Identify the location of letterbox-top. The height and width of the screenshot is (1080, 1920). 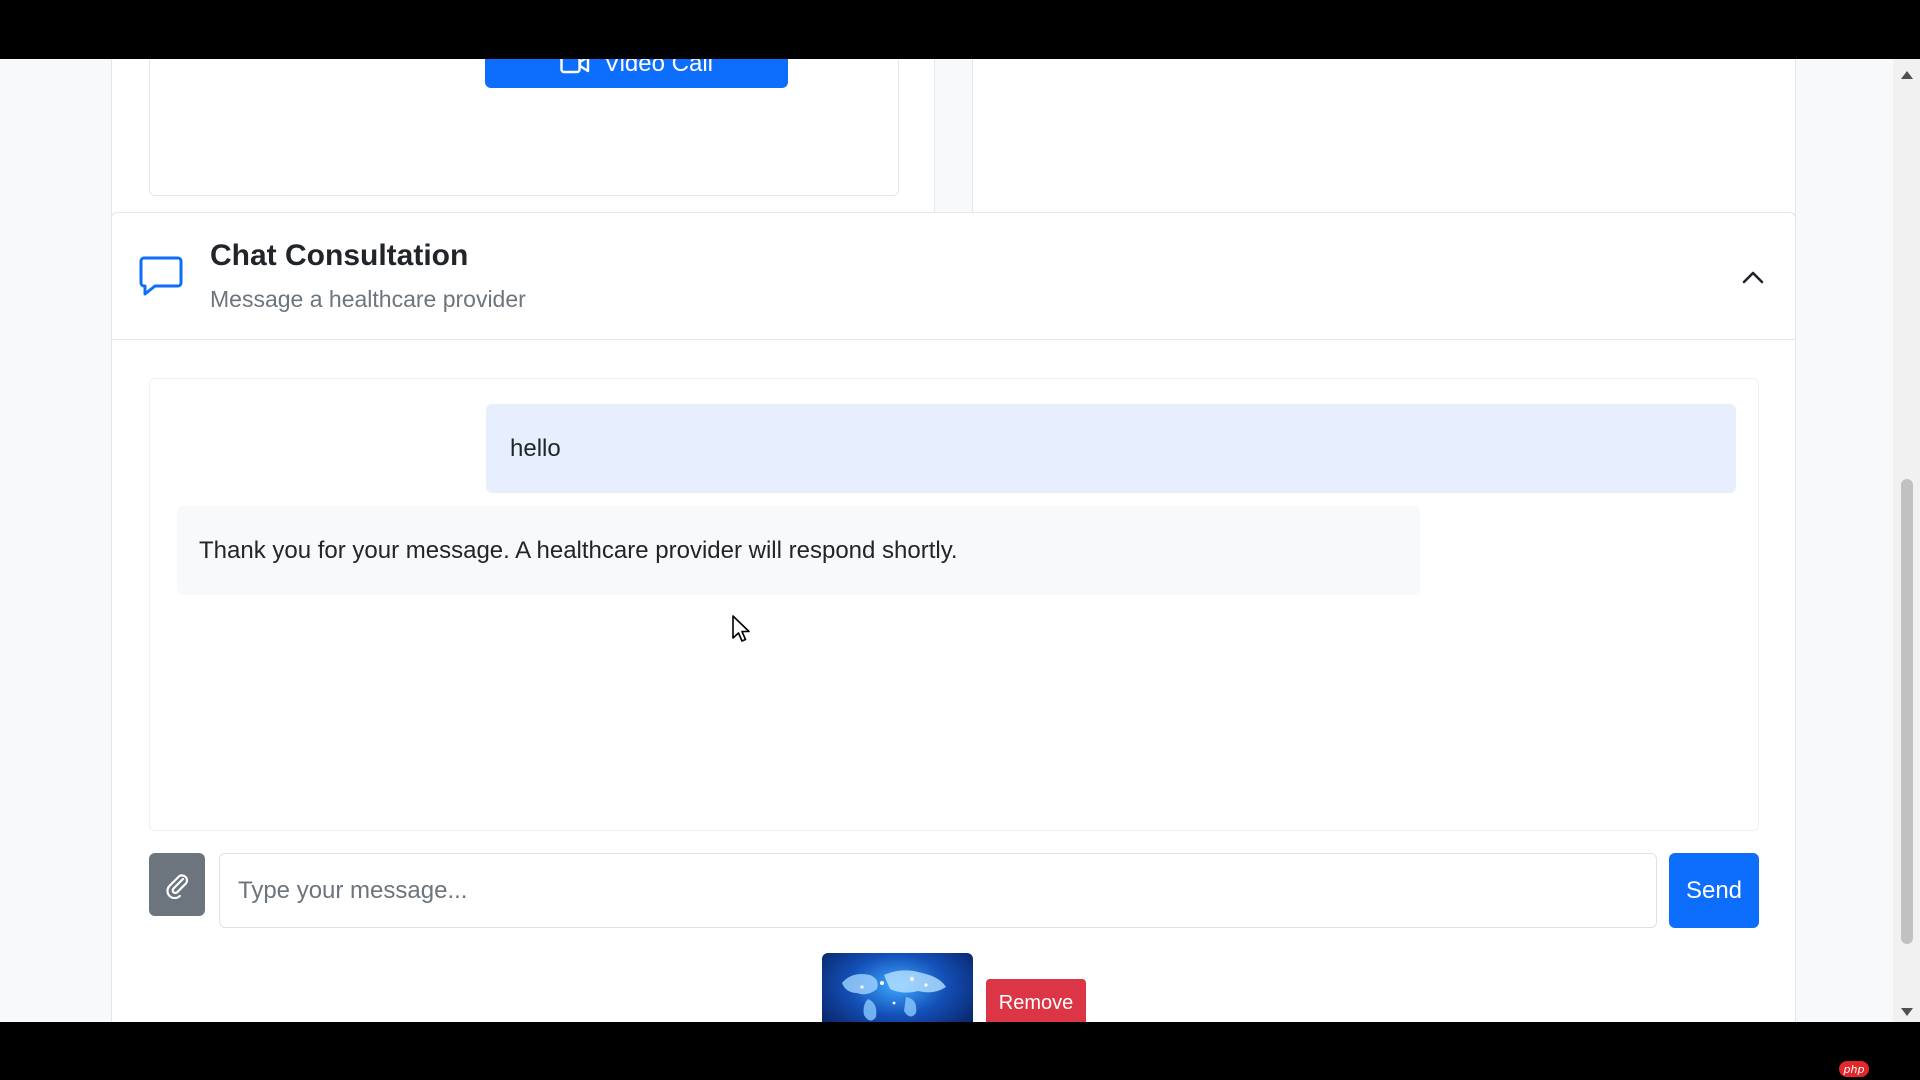
(960, 29).